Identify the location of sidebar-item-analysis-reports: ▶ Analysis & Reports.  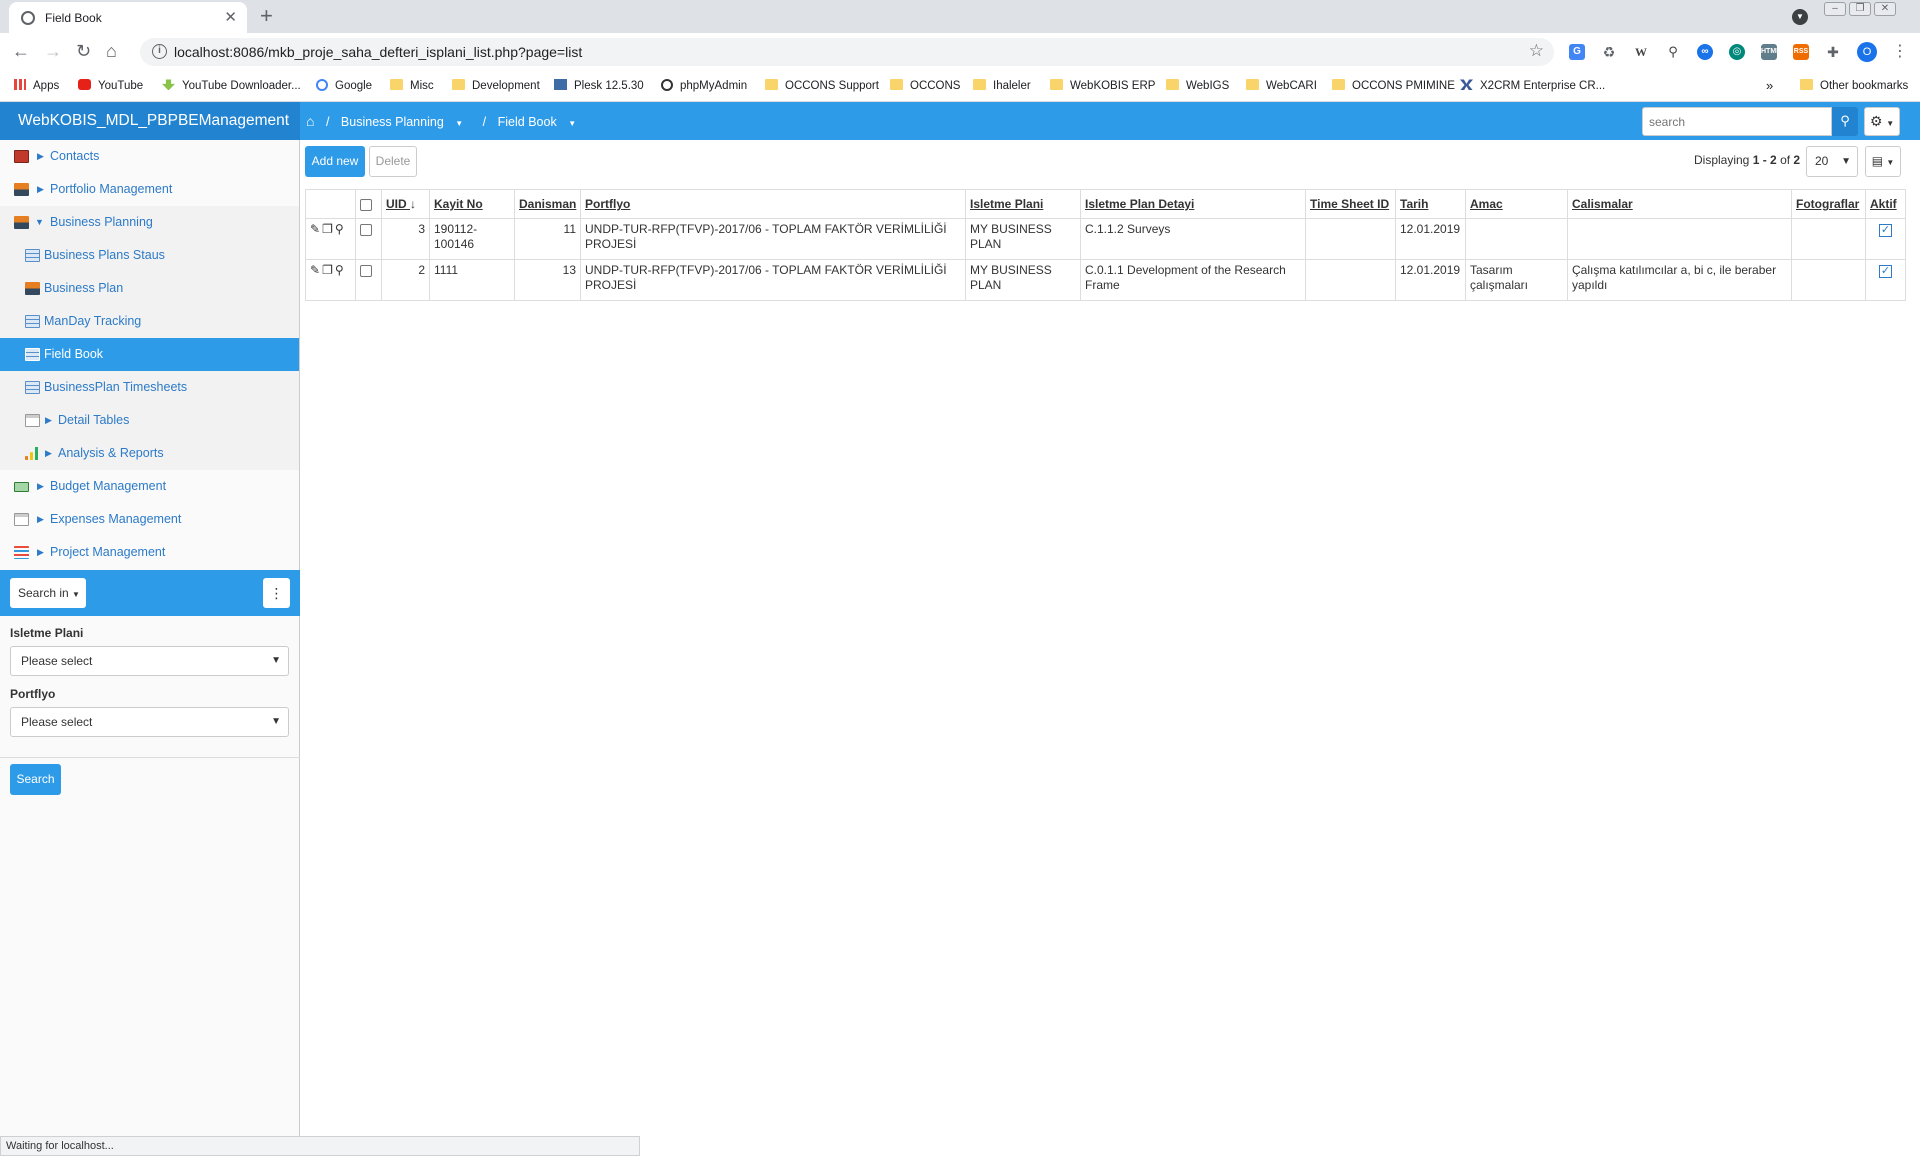
(149, 453).